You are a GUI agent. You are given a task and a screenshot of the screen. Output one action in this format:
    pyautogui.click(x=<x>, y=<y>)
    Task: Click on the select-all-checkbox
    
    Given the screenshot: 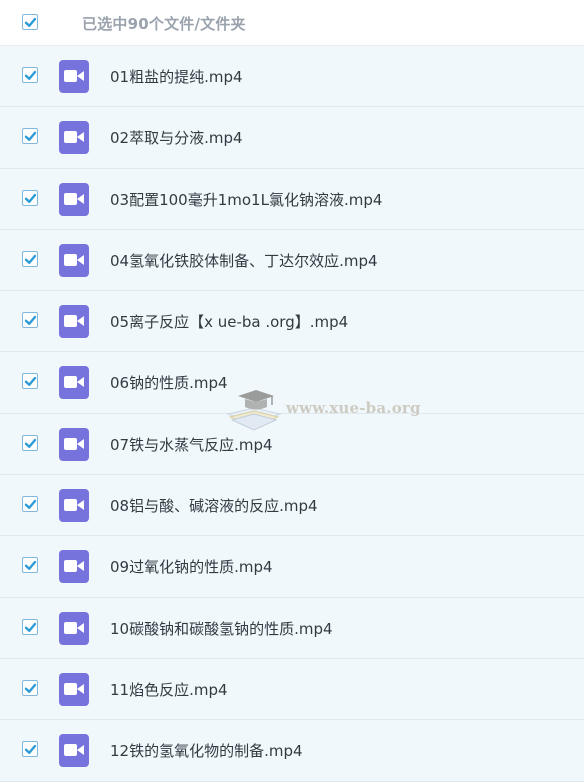 What is the action you would take?
    pyautogui.click(x=30, y=22)
    